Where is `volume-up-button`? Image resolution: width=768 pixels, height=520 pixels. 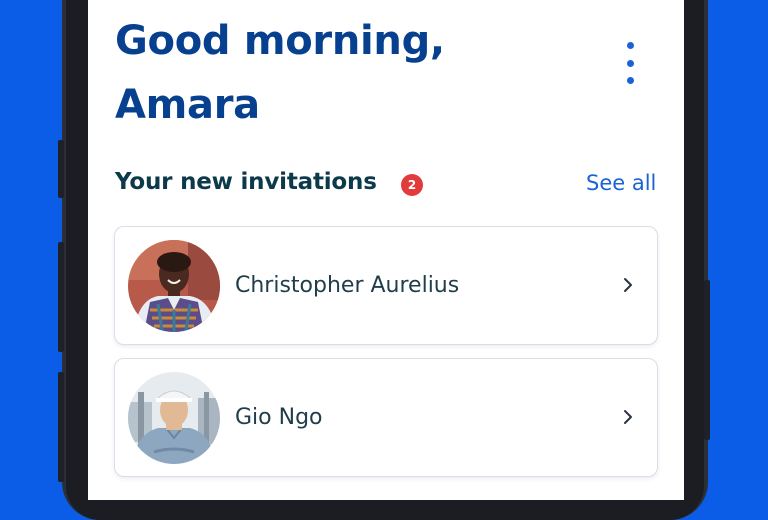
volume-up-button is located at coordinates (61, 297).